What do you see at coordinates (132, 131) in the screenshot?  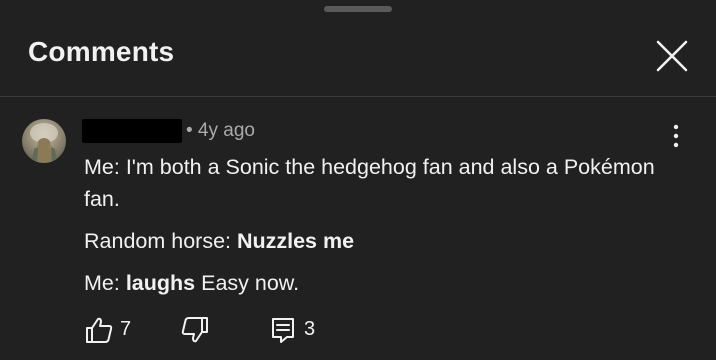 I see `author-name-redacted` at bounding box center [132, 131].